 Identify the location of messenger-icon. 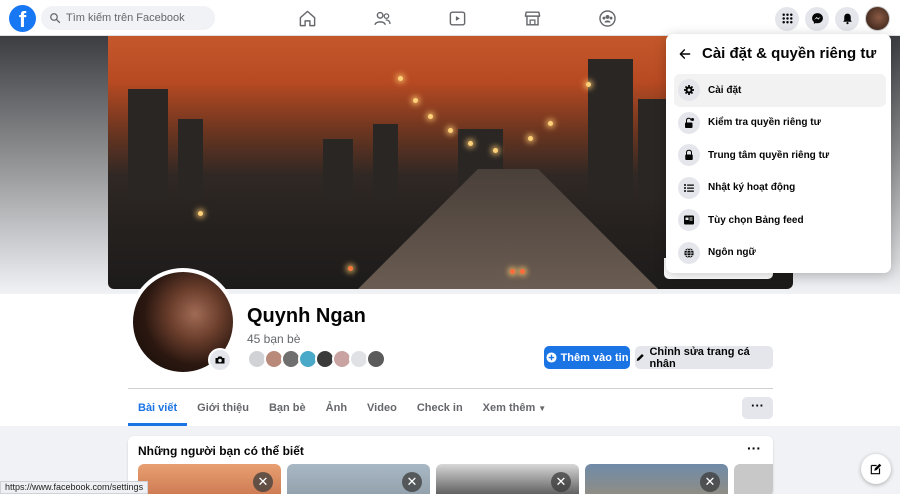
(817, 18).